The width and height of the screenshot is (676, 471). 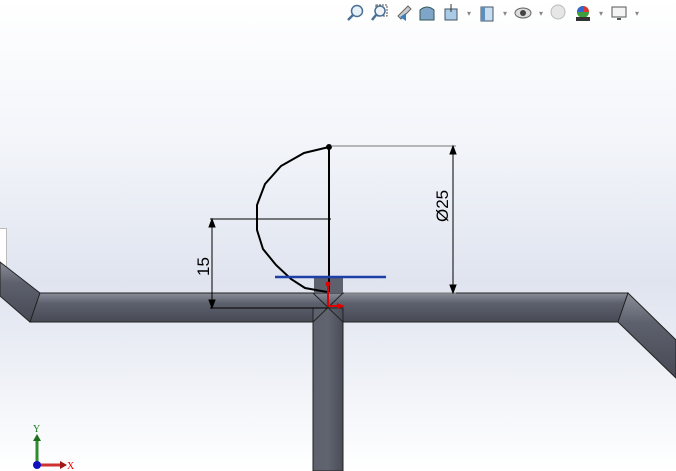 What do you see at coordinates (36, 429) in the screenshot?
I see `y-axis-label: Y` at bounding box center [36, 429].